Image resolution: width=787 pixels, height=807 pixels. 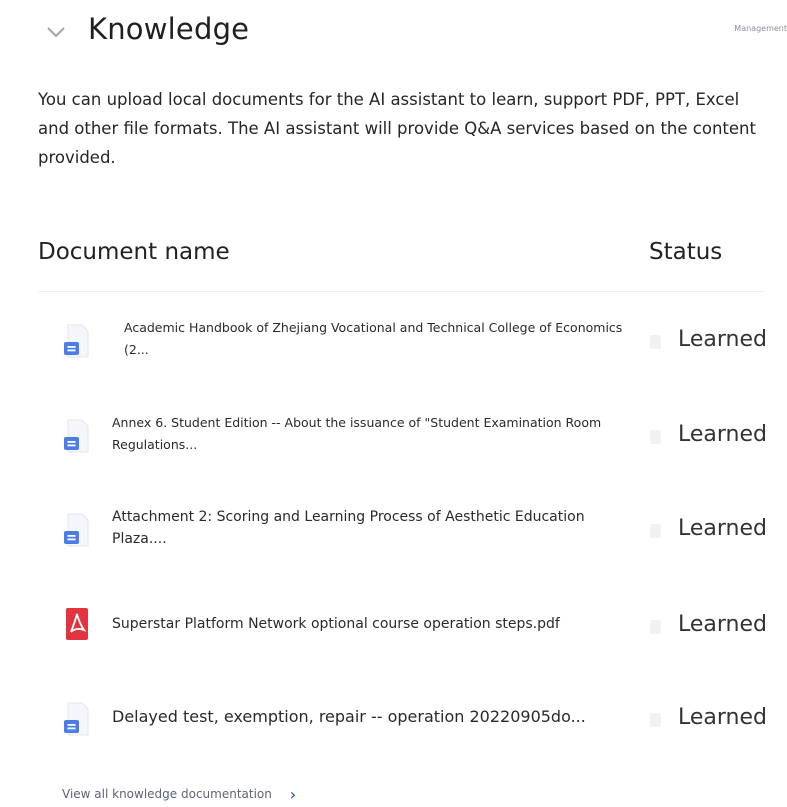 I want to click on view-all-label: View all knowledge documentation, so click(x=167, y=794).